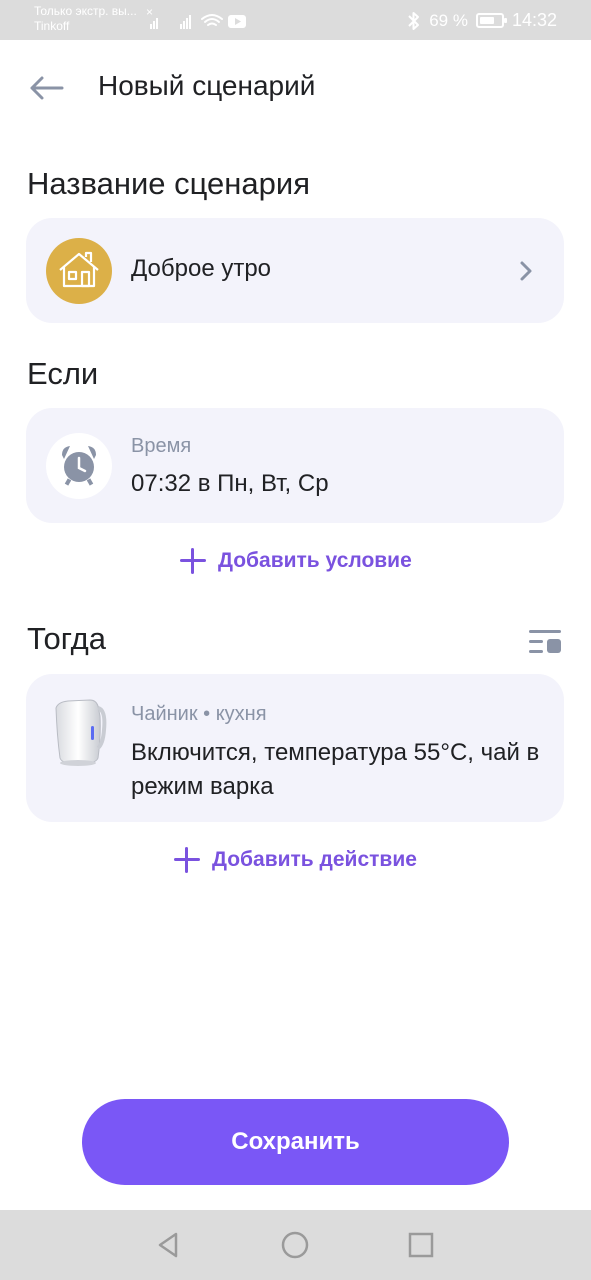  I want to click on system-nav-bar, so click(295, 1245).